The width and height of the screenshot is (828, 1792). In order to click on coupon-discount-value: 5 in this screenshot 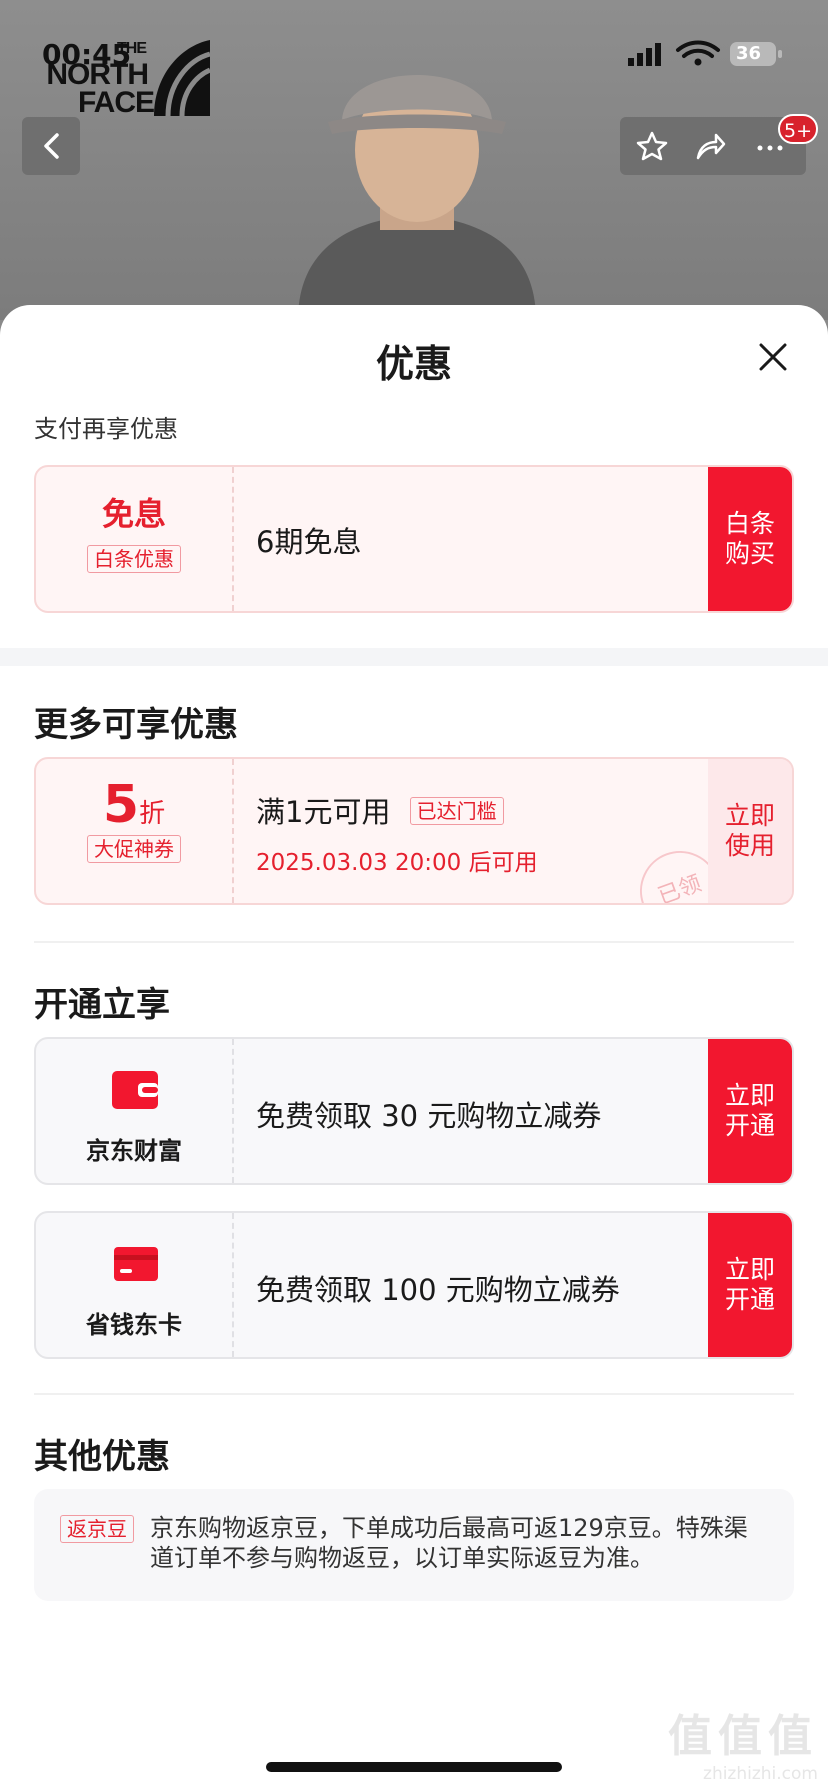, I will do `click(121, 805)`.